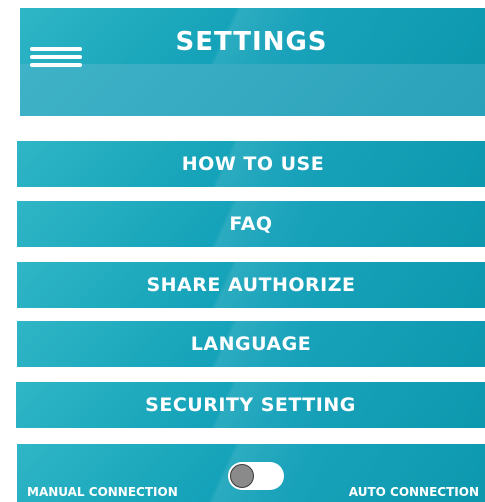 This screenshot has width=485, height=502. I want to click on header-bottom-band, so click(252, 90).